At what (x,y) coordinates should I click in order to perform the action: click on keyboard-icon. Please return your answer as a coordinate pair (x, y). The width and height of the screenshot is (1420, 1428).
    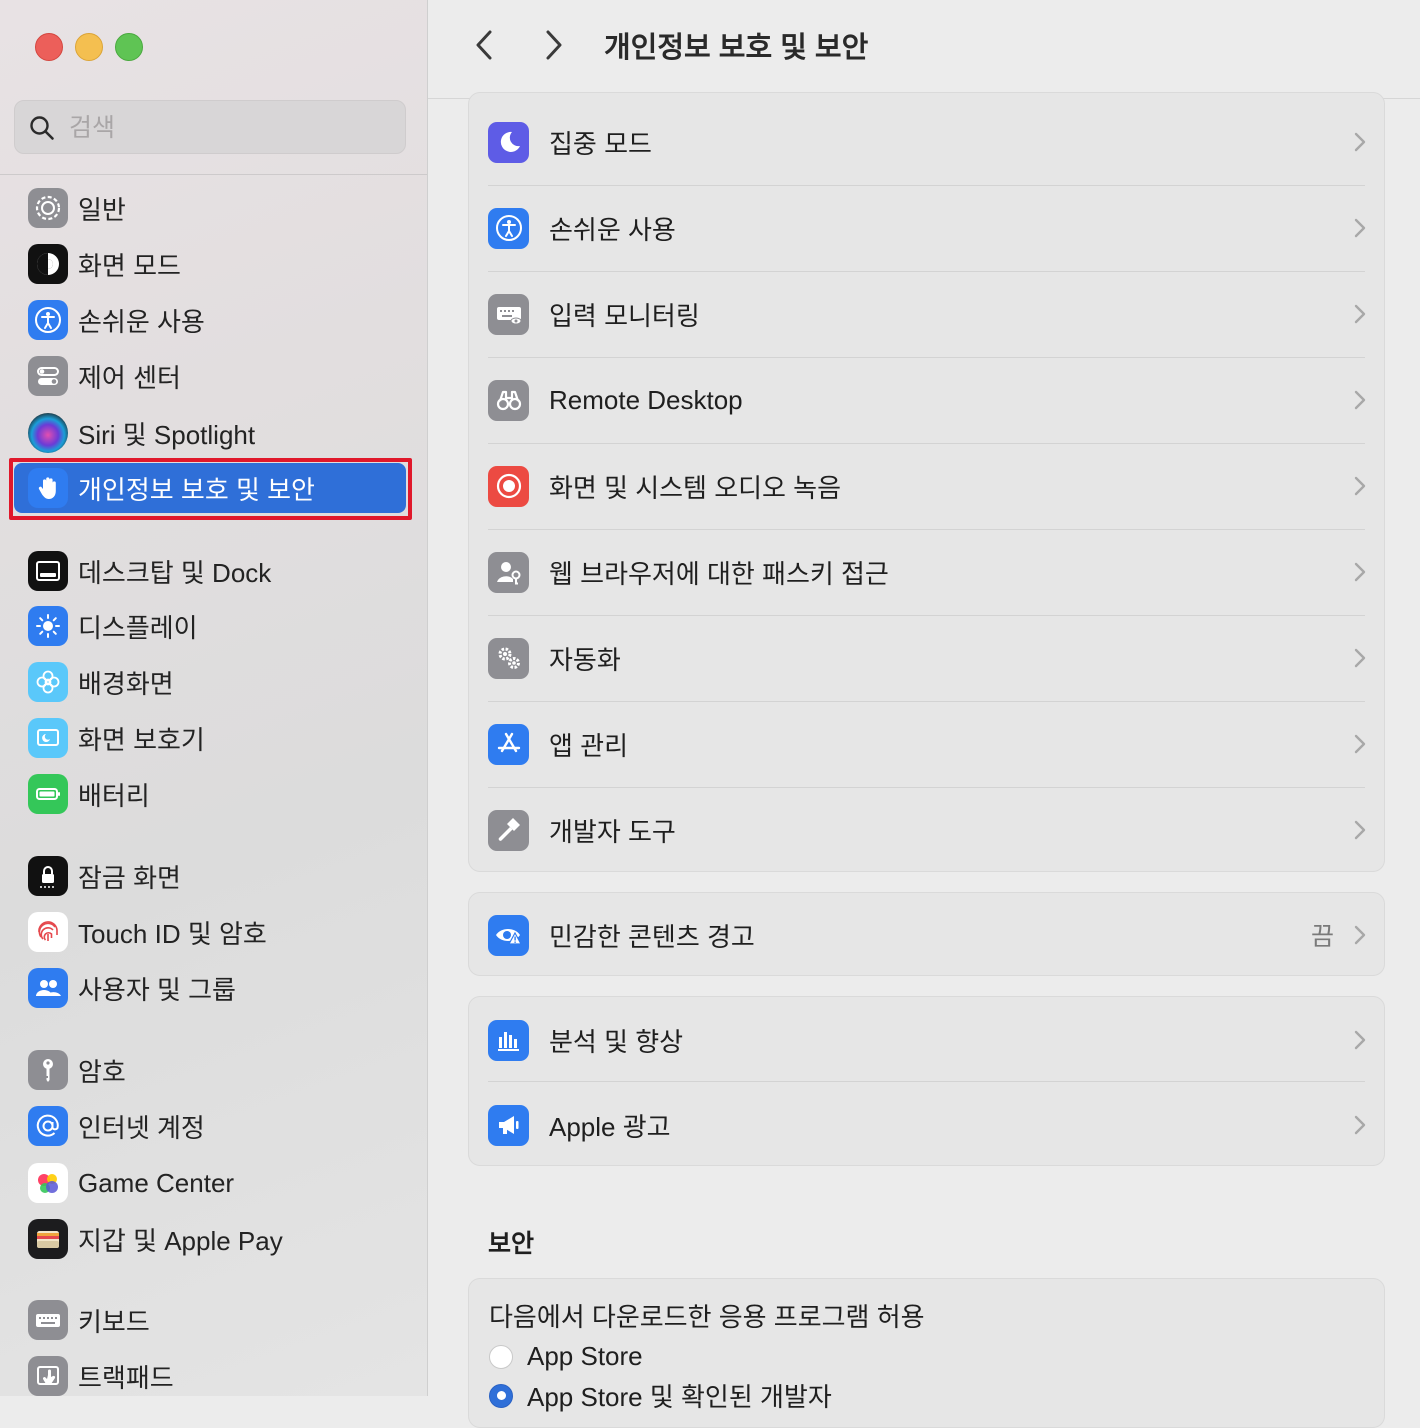
    Looking at the image, I should click on (48, 1320).